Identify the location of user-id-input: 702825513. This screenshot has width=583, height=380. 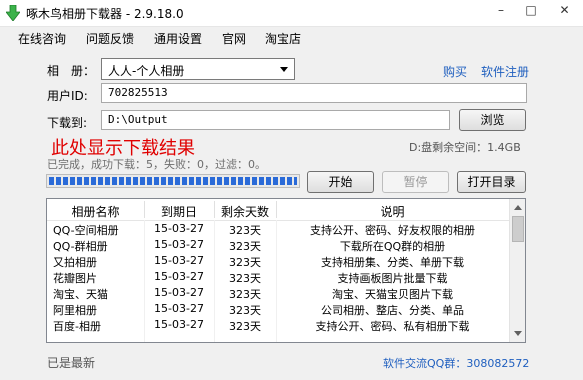
(314, 93).